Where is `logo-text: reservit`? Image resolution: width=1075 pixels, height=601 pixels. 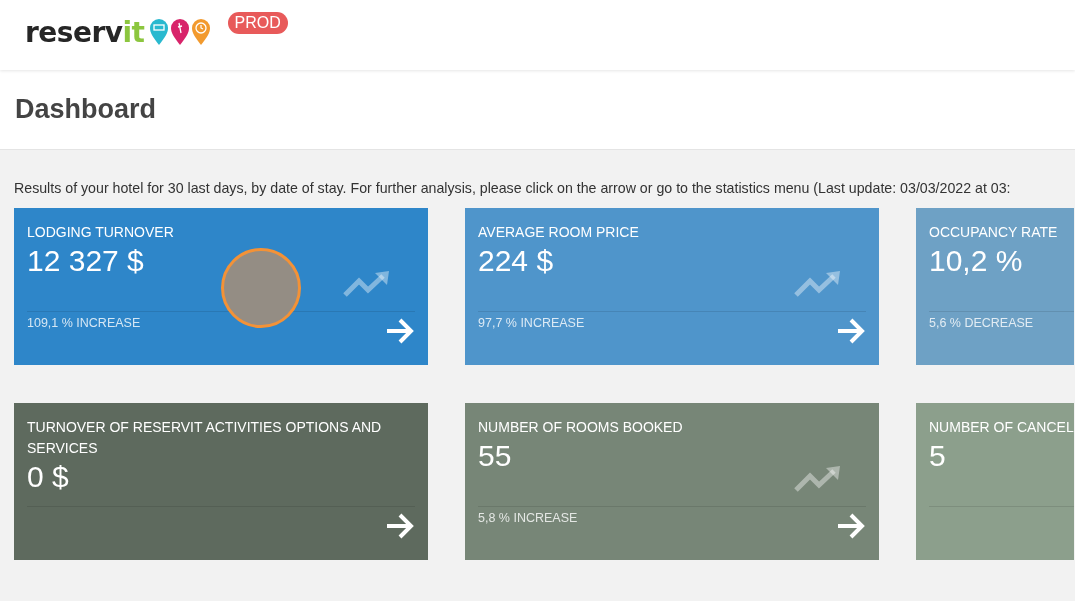 logo-text: reservit is located at coordinates (85, 32).